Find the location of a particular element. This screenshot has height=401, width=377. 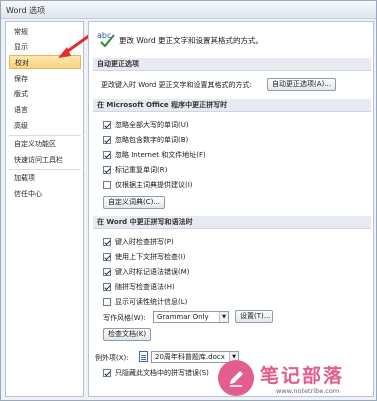

sidebar-item-proofing: 校对 is located at coordinates (45, 62).